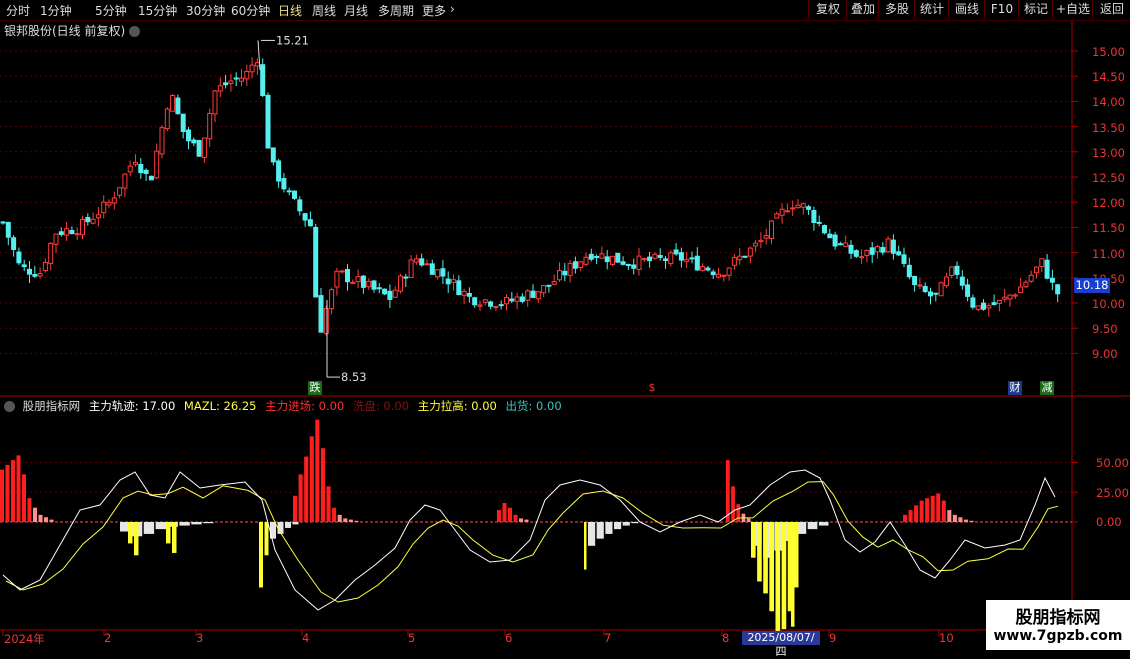  Describe the element at coordinates (1092, 285) in the screenshot. I see `current-price-label: 10.18` at that location.